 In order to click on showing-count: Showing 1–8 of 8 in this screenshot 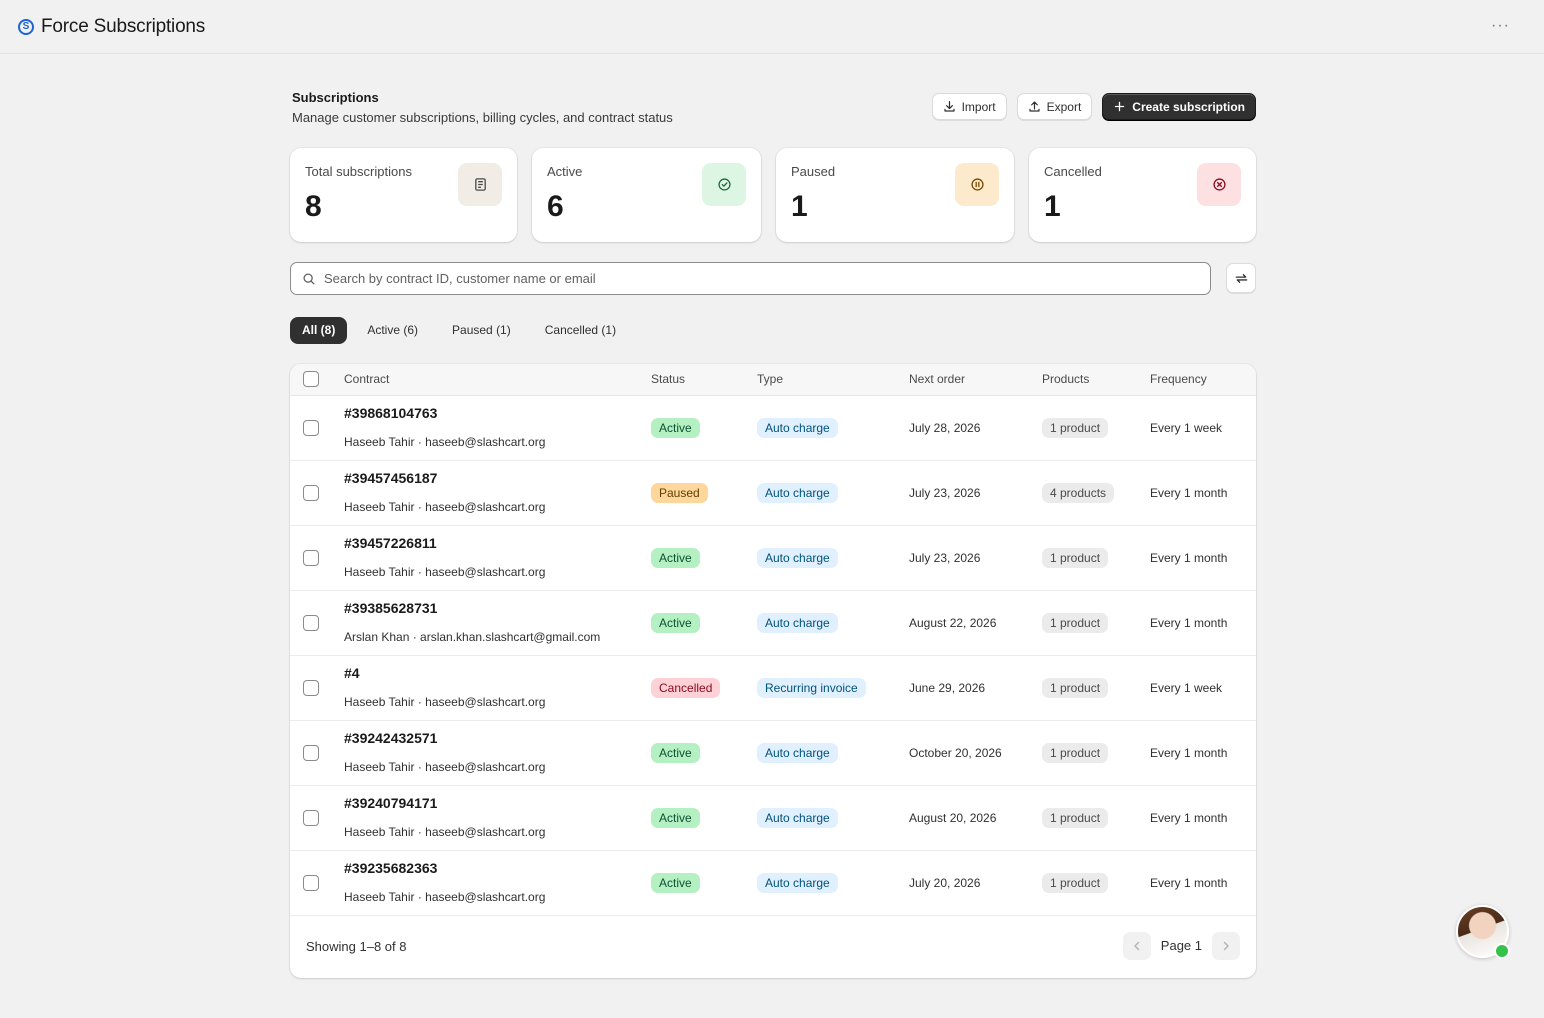, I will do `click(356, 946)`.